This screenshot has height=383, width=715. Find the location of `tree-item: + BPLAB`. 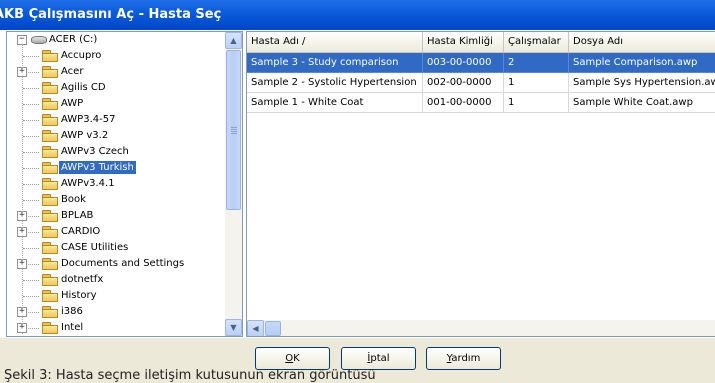

tree-item: + BPLAB is located at coordinates (116, 216).